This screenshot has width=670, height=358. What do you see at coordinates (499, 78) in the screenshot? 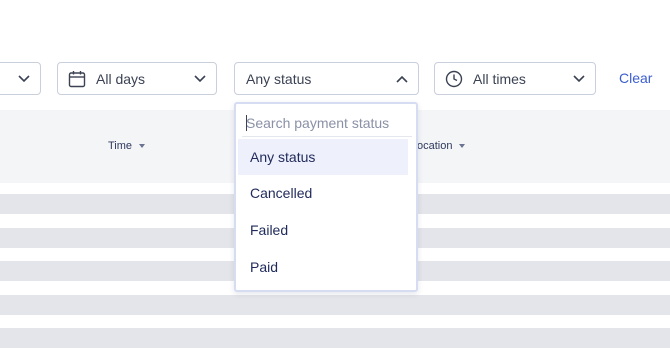
I see `times-filter-label: All times` at bounding box center [499, 78].